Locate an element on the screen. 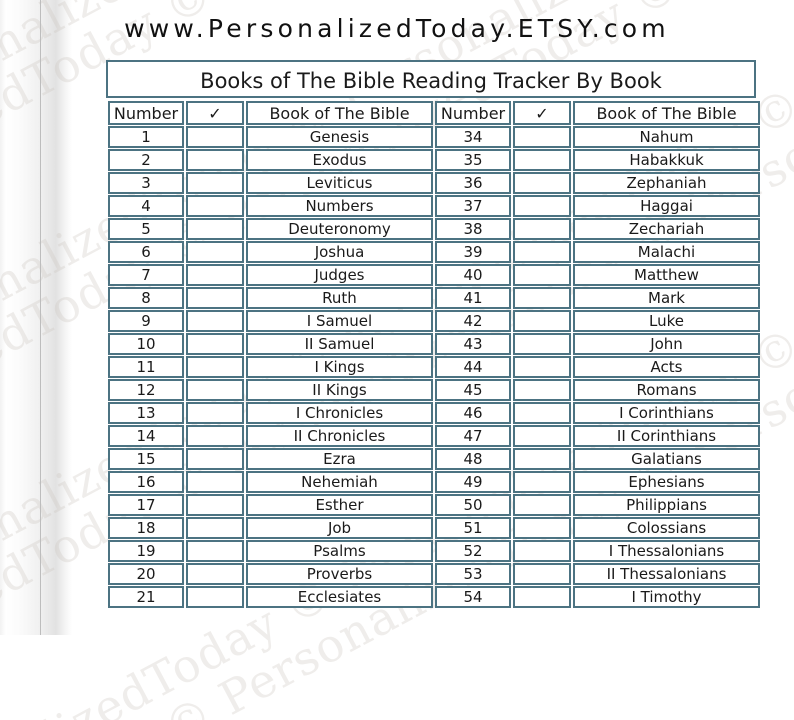 The height and width of the screenshot is (720, 794). book-name-left: Psalms is located at coordinates (339, 551).